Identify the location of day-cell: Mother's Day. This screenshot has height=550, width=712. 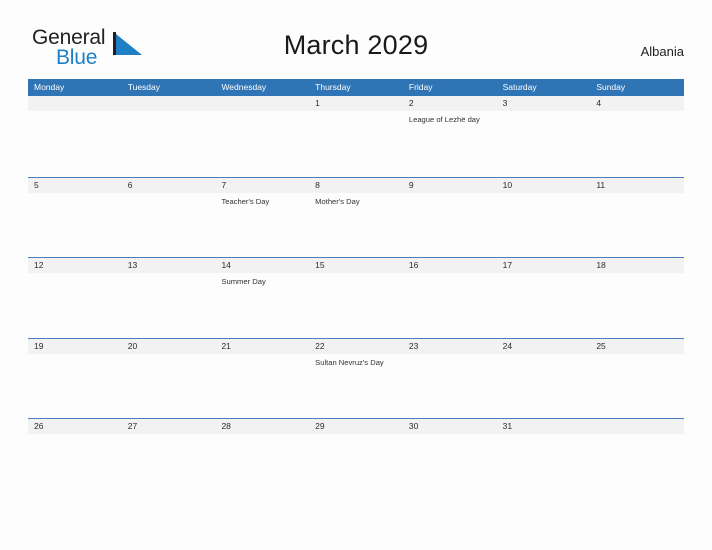
(356, 225).